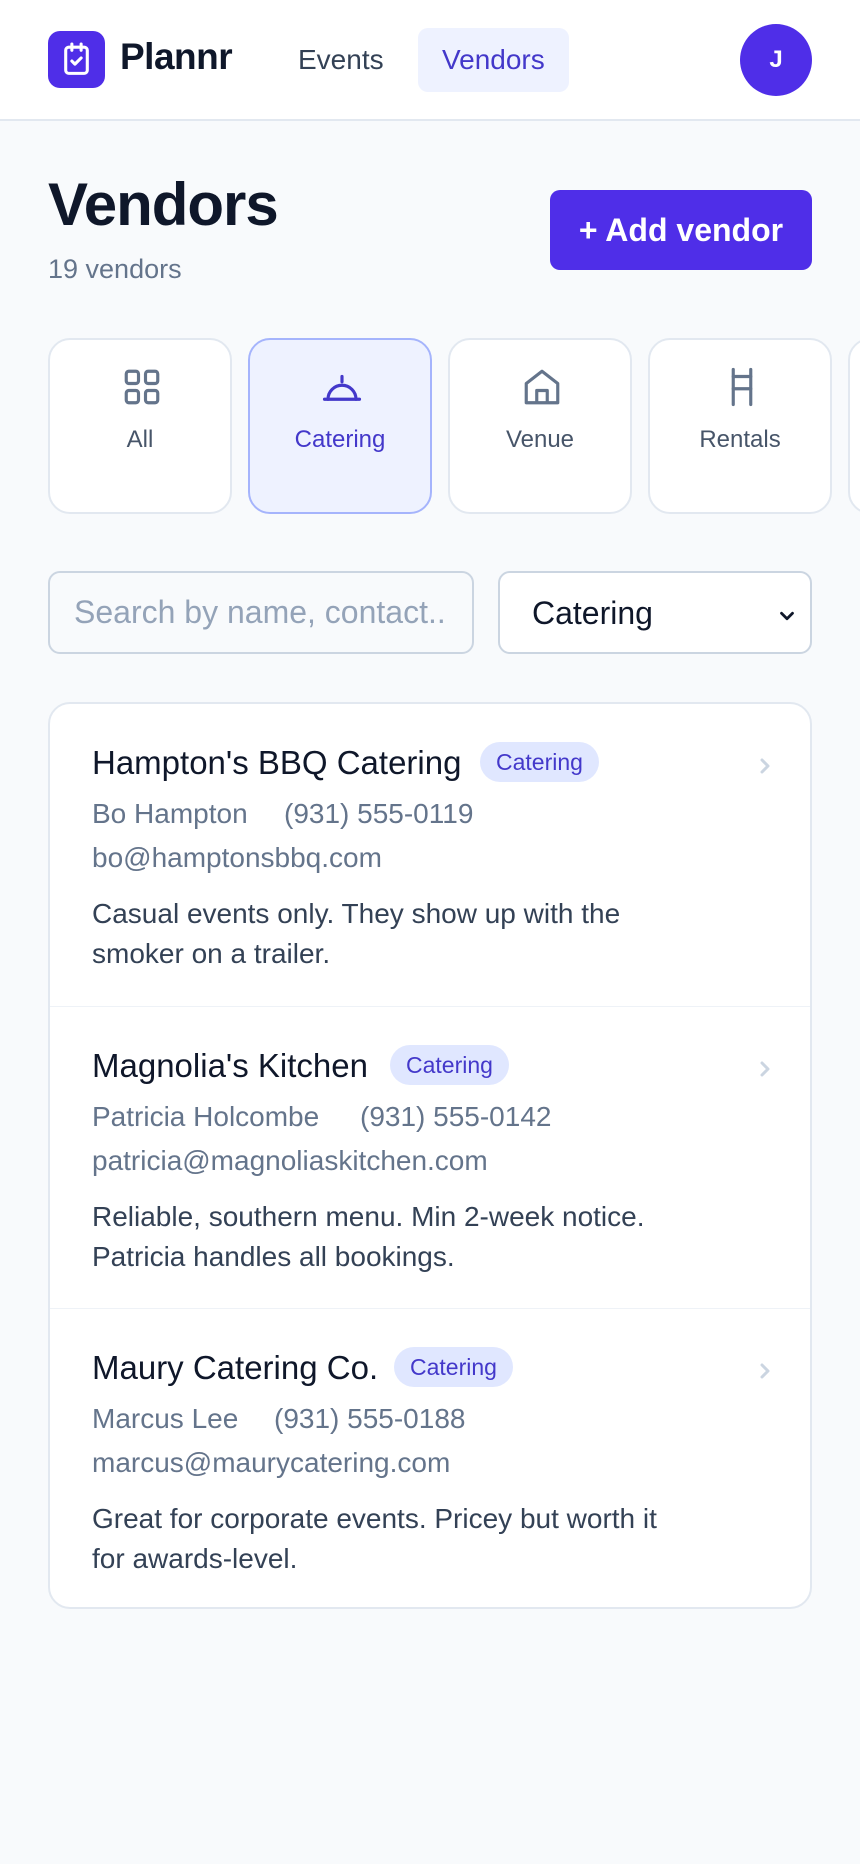 The image size is (860, 1864). I want to click on category-tab-catering: Catering, so click(340, 426).